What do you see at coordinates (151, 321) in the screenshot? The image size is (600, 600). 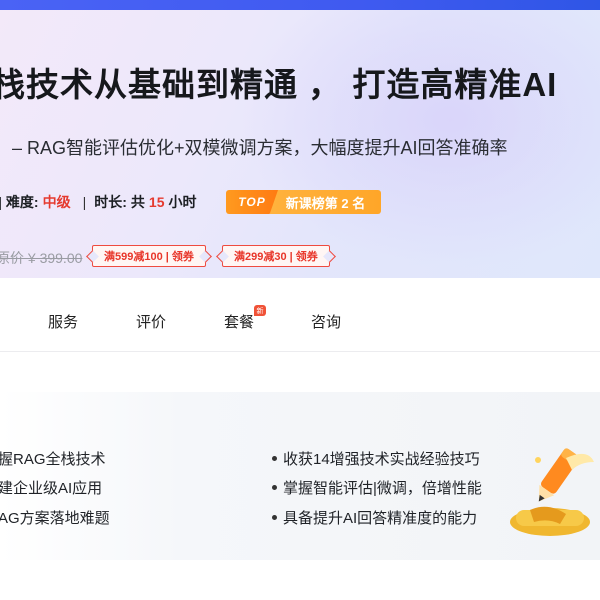 I see `tab-reviews: 评价` at bounding box center [151, 321].